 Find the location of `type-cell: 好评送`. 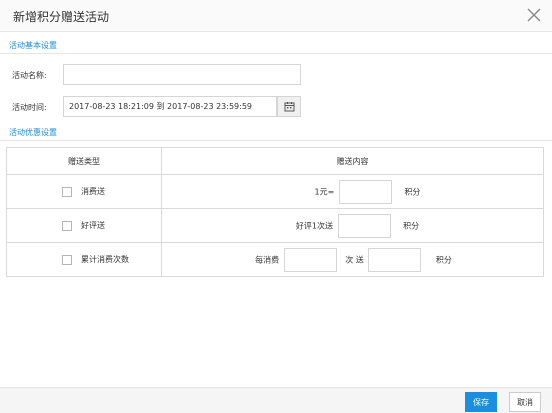

type-cell: 好评送 is located at coordinates (84, 225).